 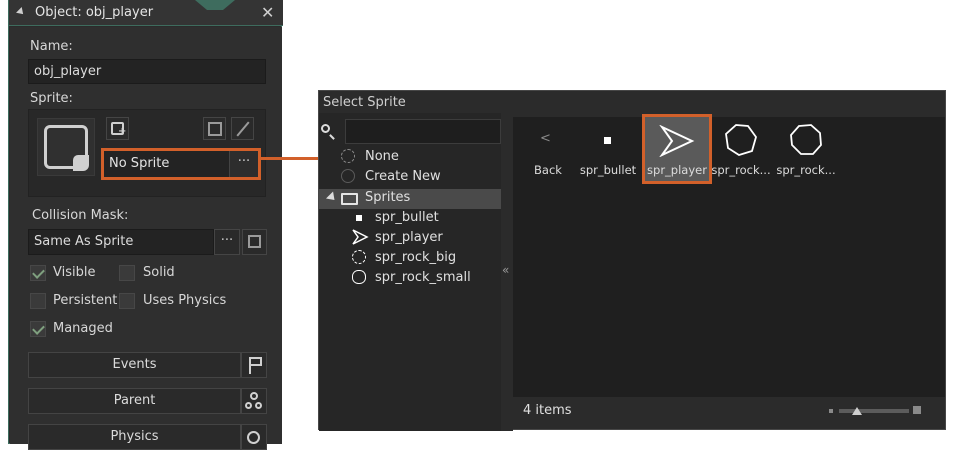 What do you see at coordinates (917, 410) in the screenshot?
I see `zoom-in-icon` at bounding box center [917, 410].